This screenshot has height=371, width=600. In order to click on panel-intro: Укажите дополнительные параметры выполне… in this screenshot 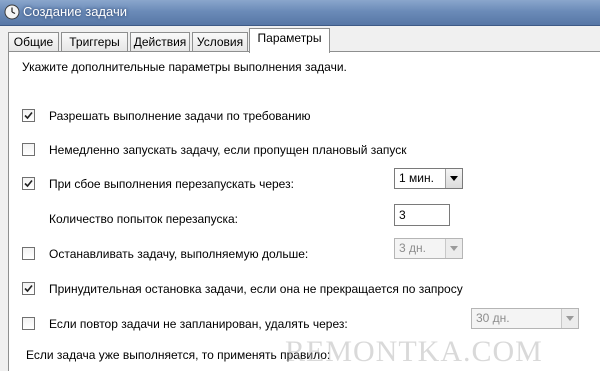, I will do `click(184, 67)`.